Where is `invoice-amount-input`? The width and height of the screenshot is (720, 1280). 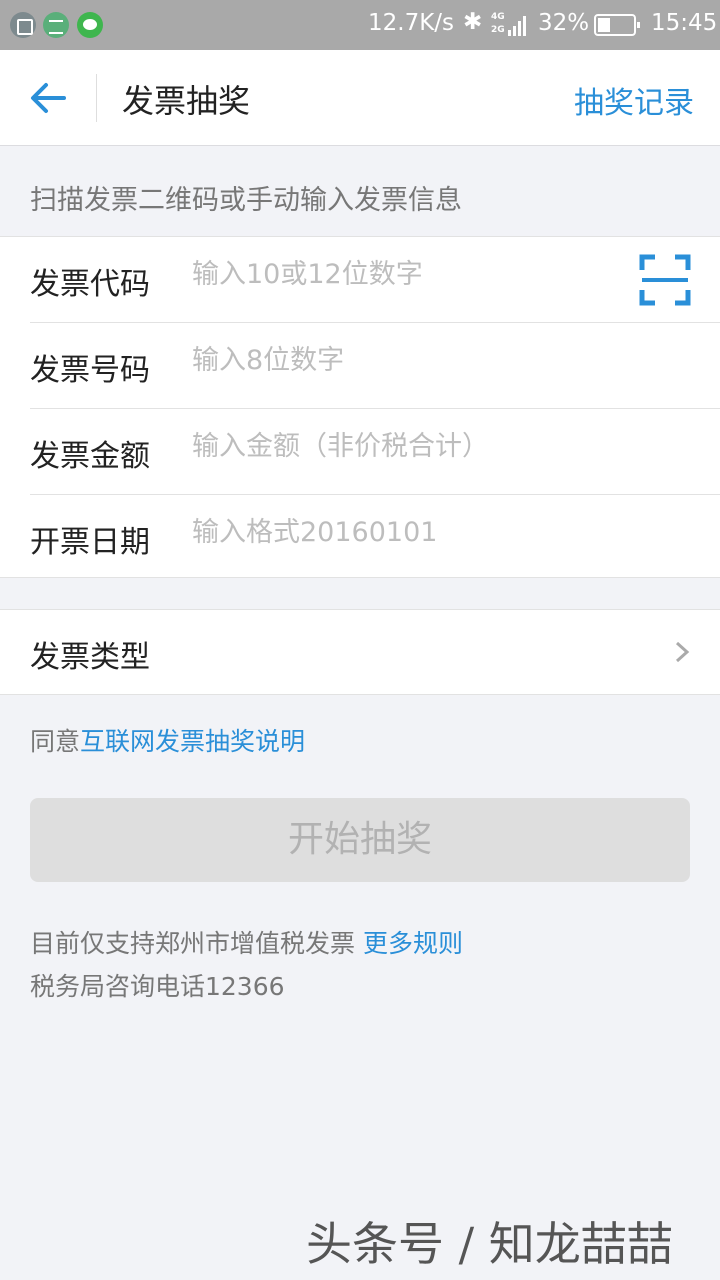
invoice-amount-input is located at coordinates (412, 446).